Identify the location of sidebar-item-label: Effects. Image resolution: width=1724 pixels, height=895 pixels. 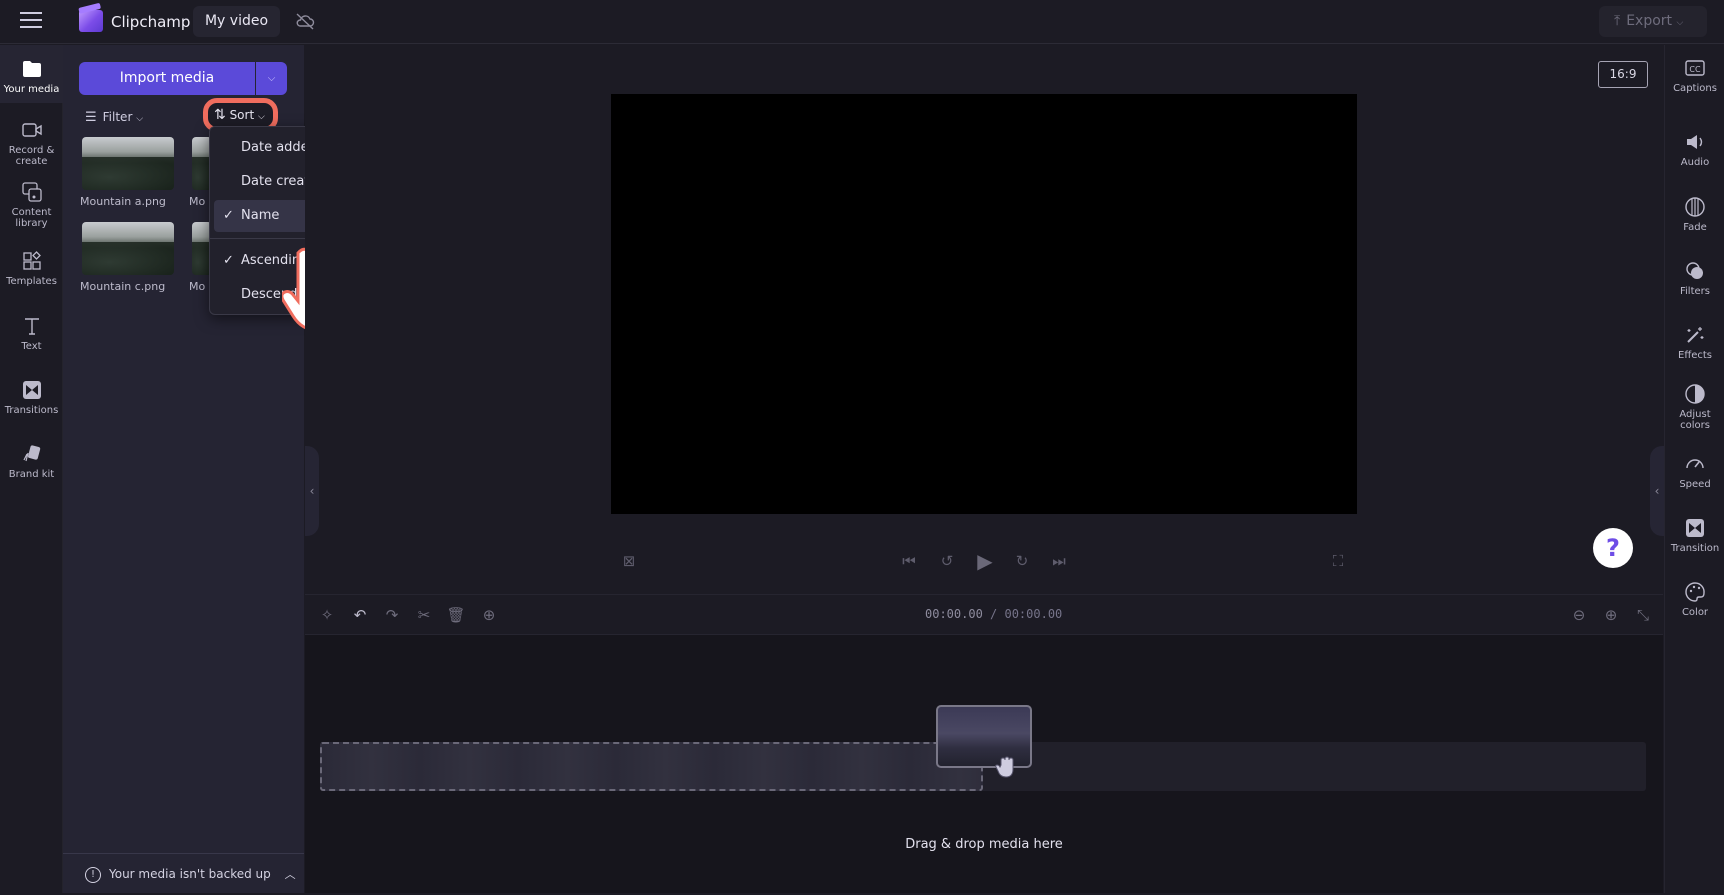
(1695, 355).